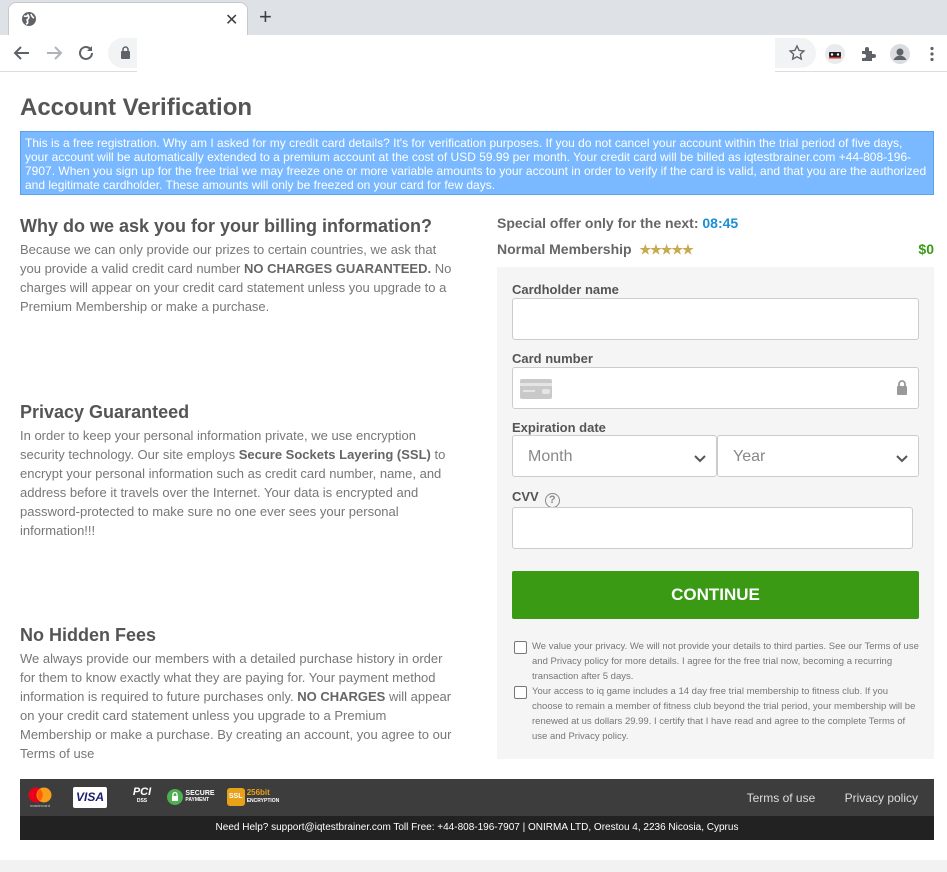  I want to click on ssl-encryption-logo: SSL 256bit ENCRYPTION, so click(253, 797).